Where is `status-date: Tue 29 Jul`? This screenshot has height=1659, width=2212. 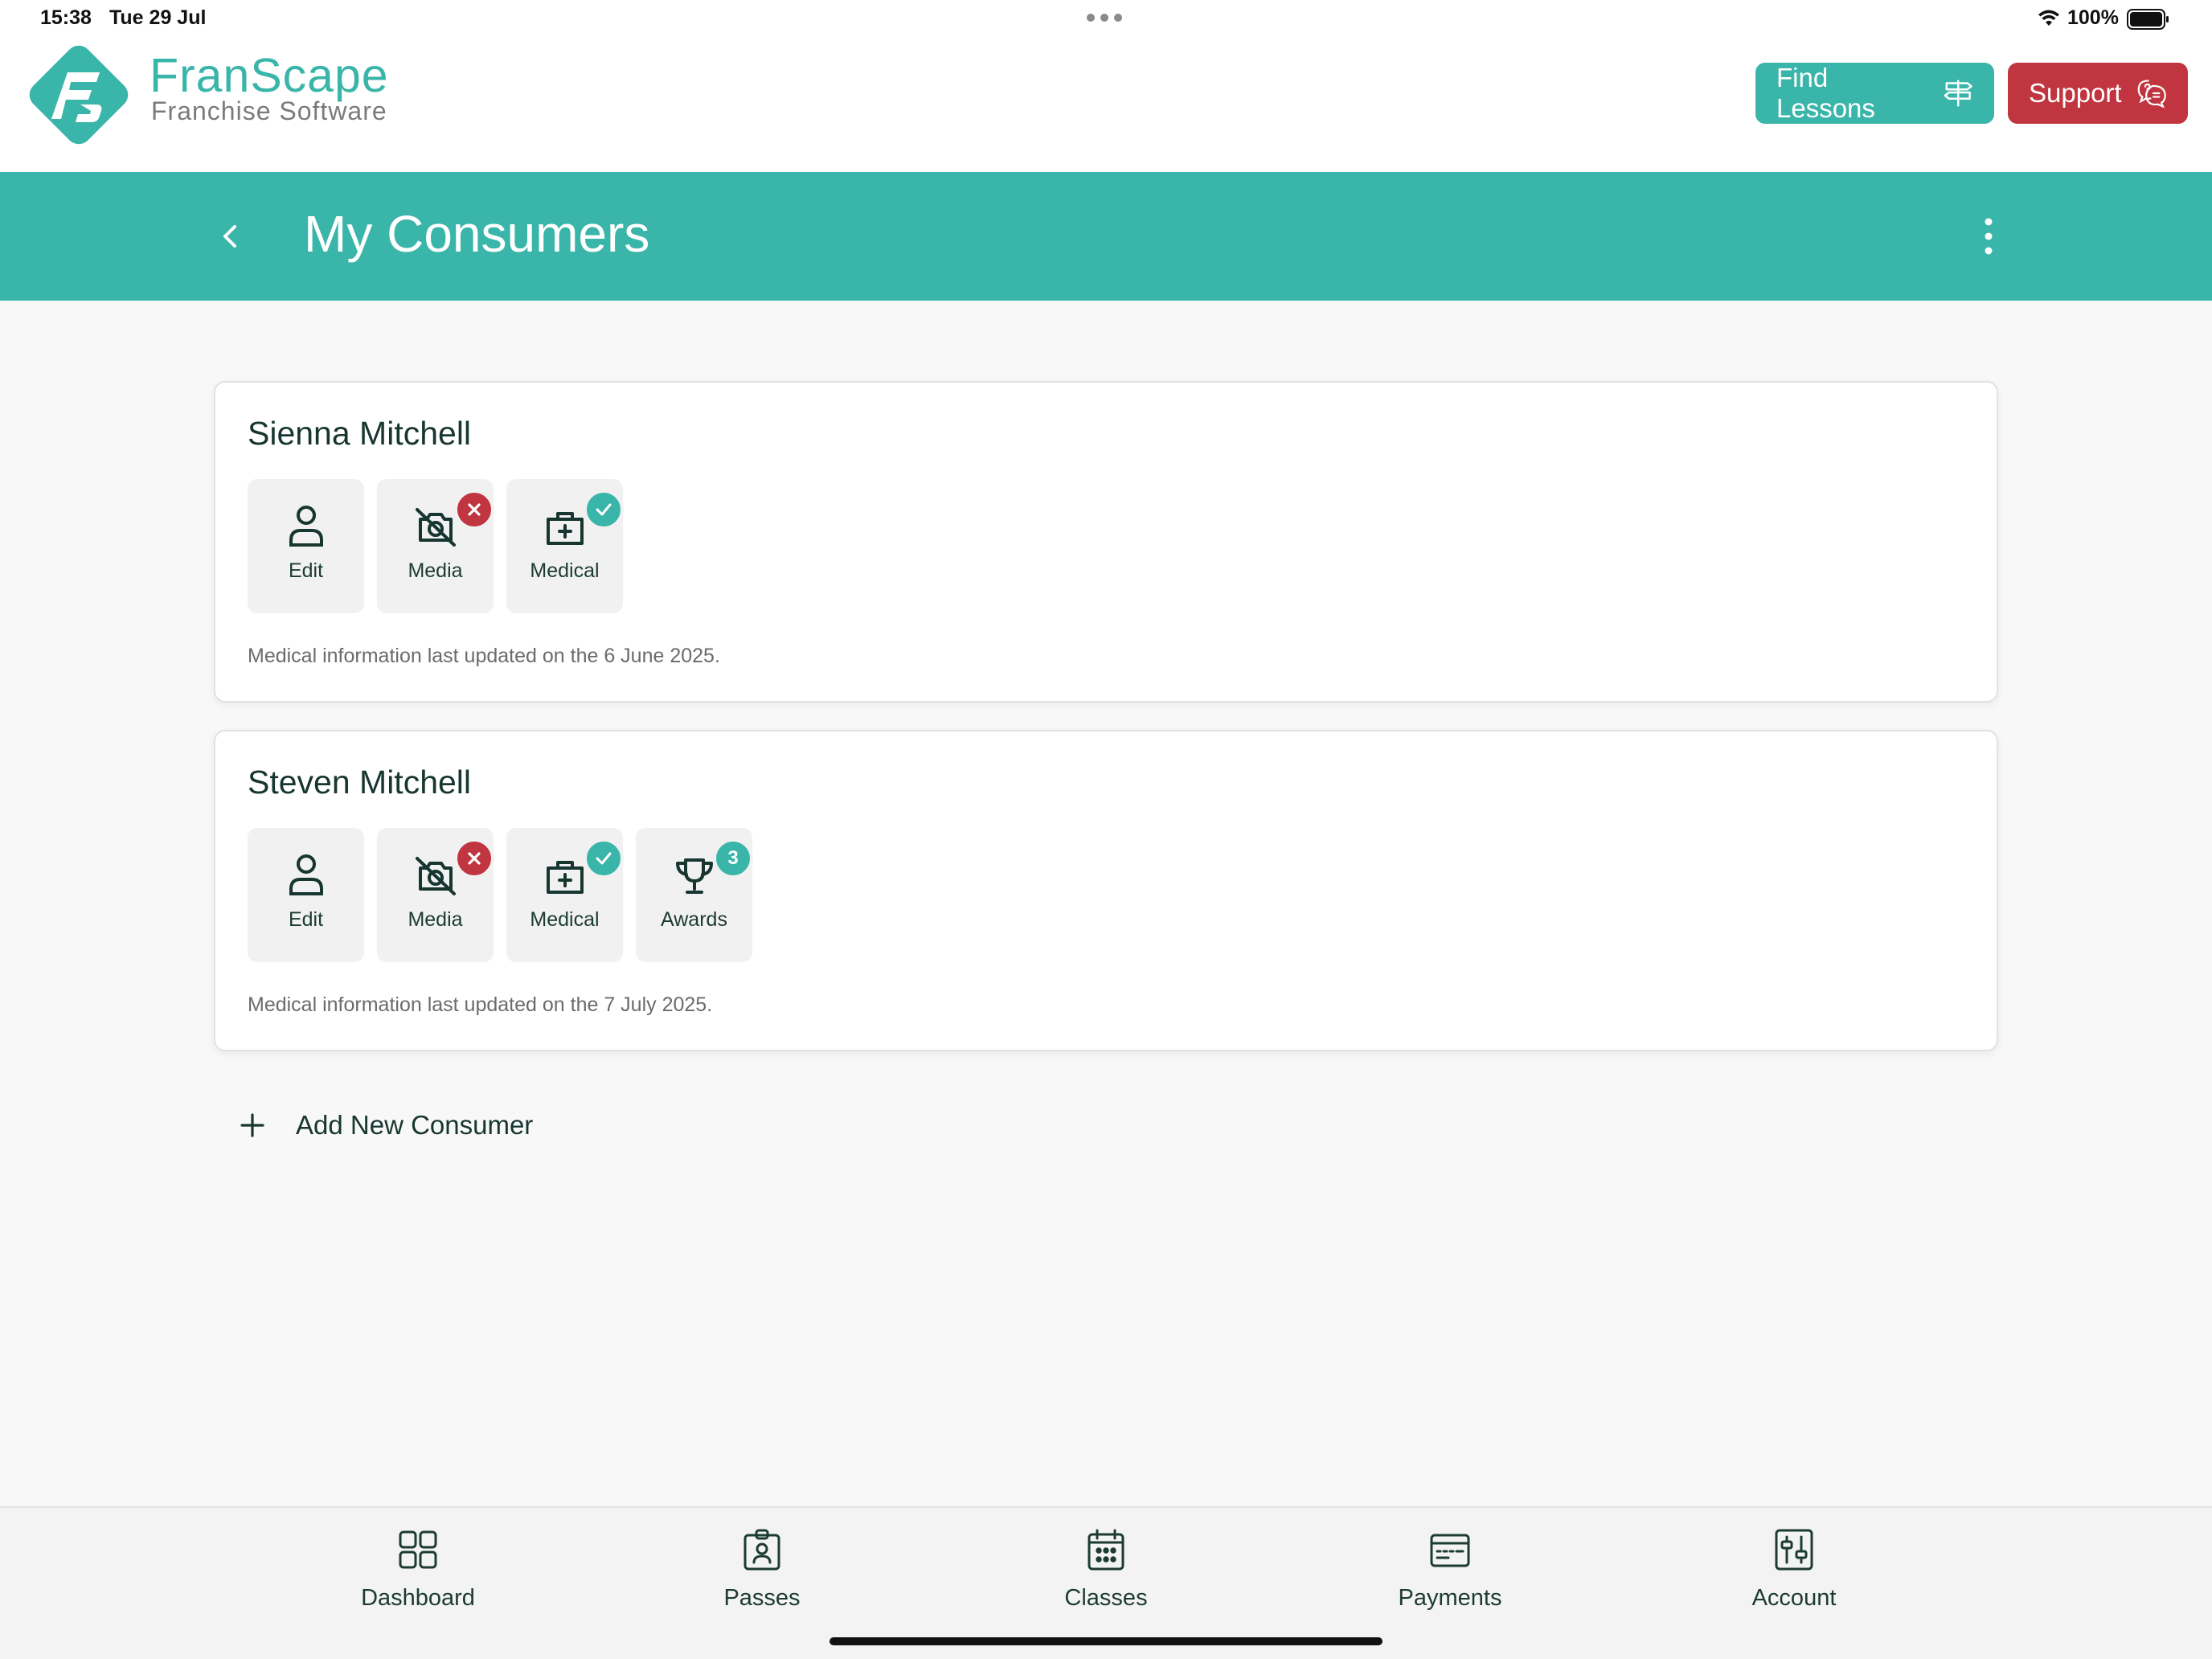 status-date: Tue 29 Jul is located at coordinates (158, 17).